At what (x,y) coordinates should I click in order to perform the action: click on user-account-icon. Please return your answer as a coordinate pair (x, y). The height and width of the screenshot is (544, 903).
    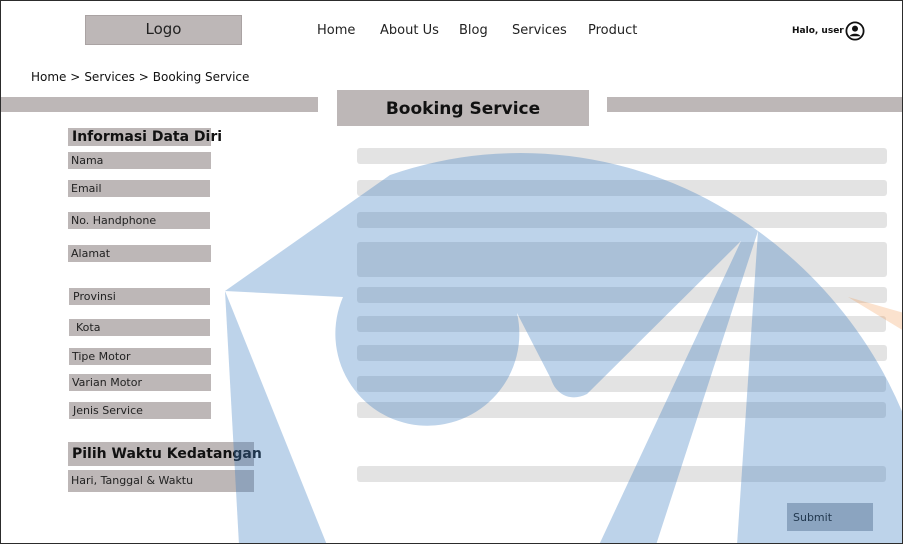
    Looking at the image, I should click on (855, 31).